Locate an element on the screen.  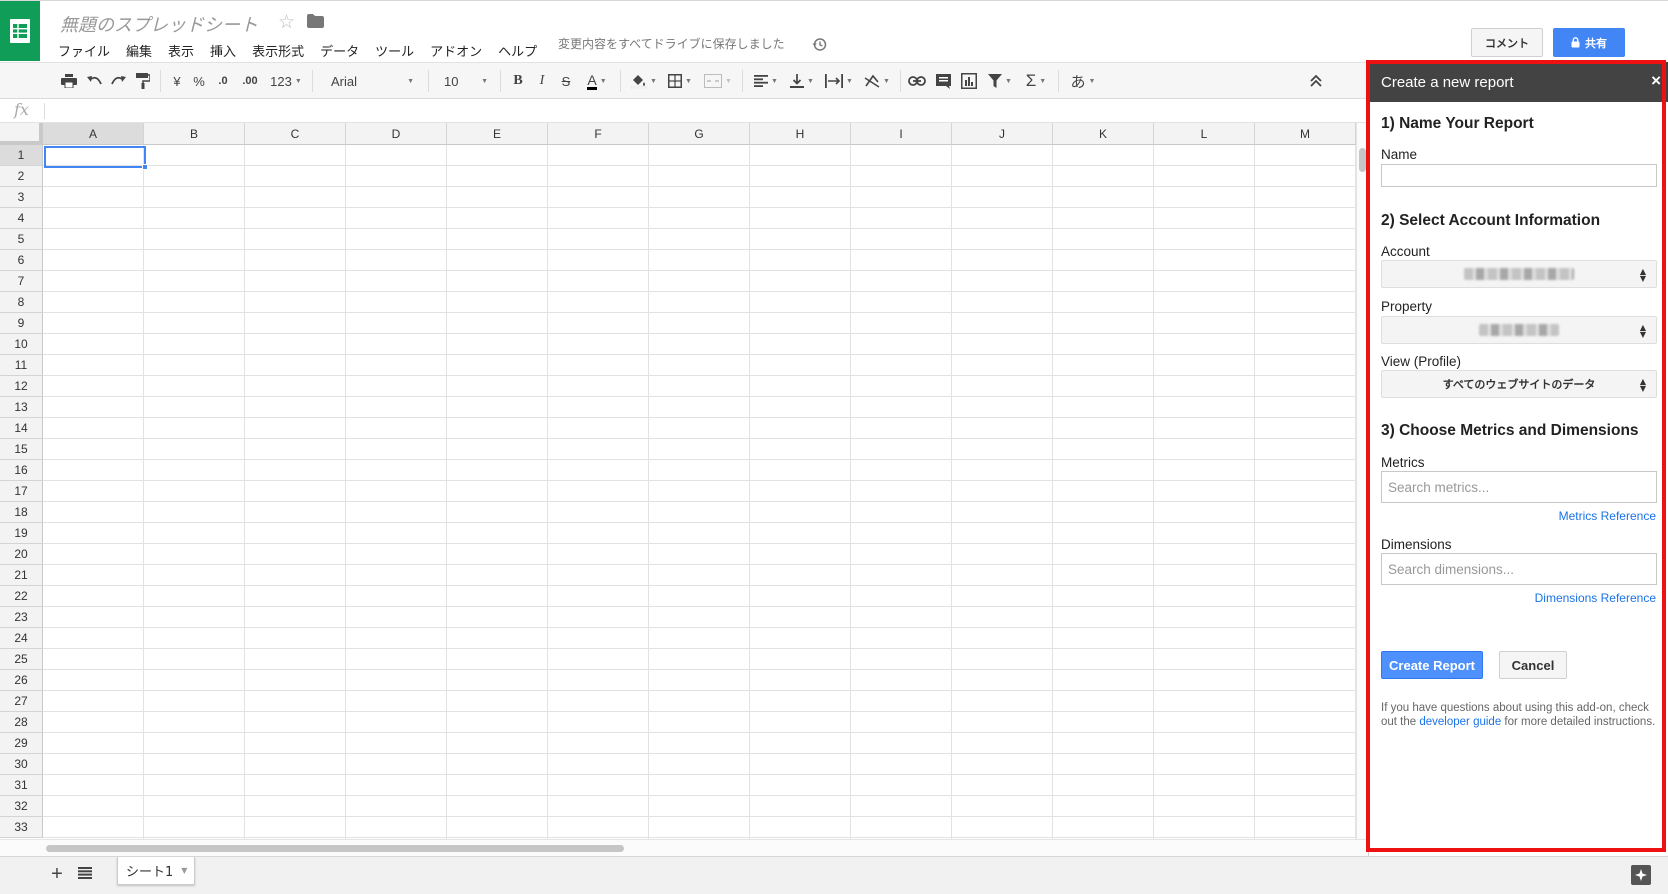
vertical-scrollbar is located at coordinates (1362, 481).